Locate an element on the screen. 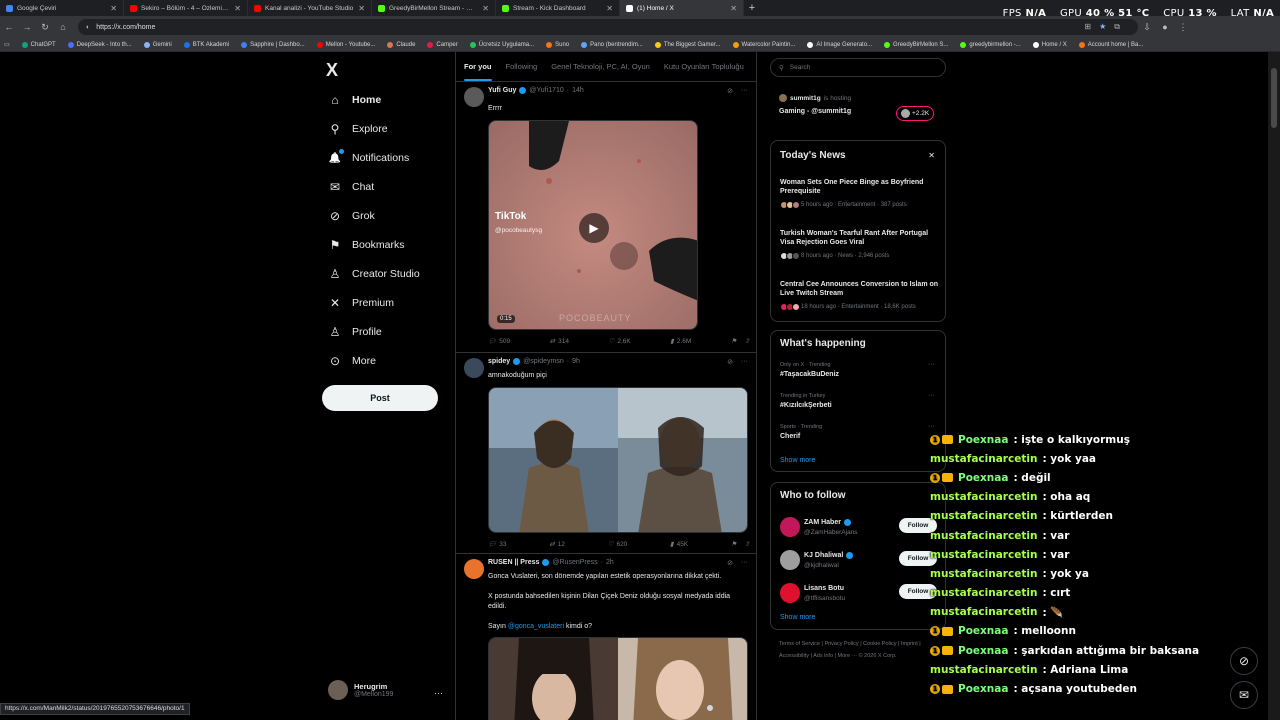  bookmark-item: Suno is located at coordinates (557, 44).